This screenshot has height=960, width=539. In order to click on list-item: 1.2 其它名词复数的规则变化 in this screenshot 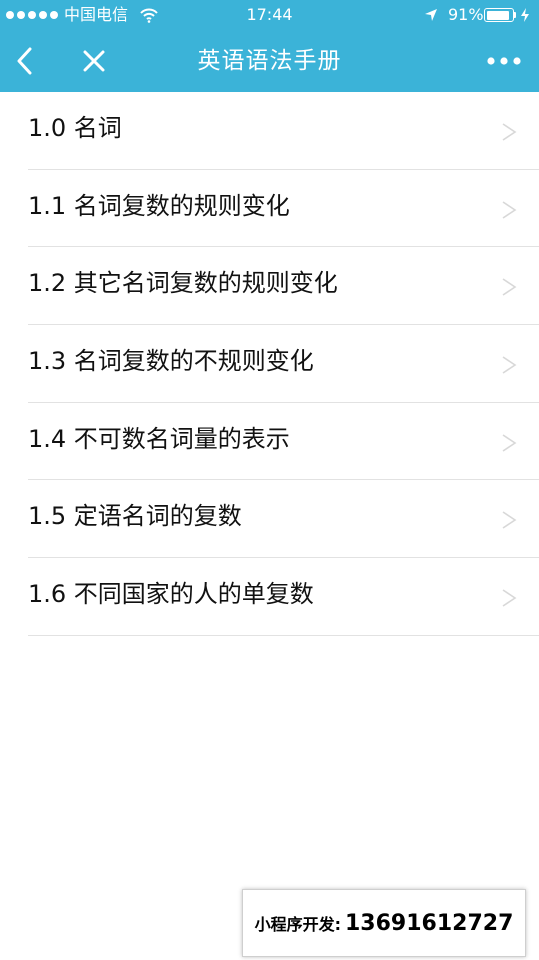, I will do `click(269, 286)`.